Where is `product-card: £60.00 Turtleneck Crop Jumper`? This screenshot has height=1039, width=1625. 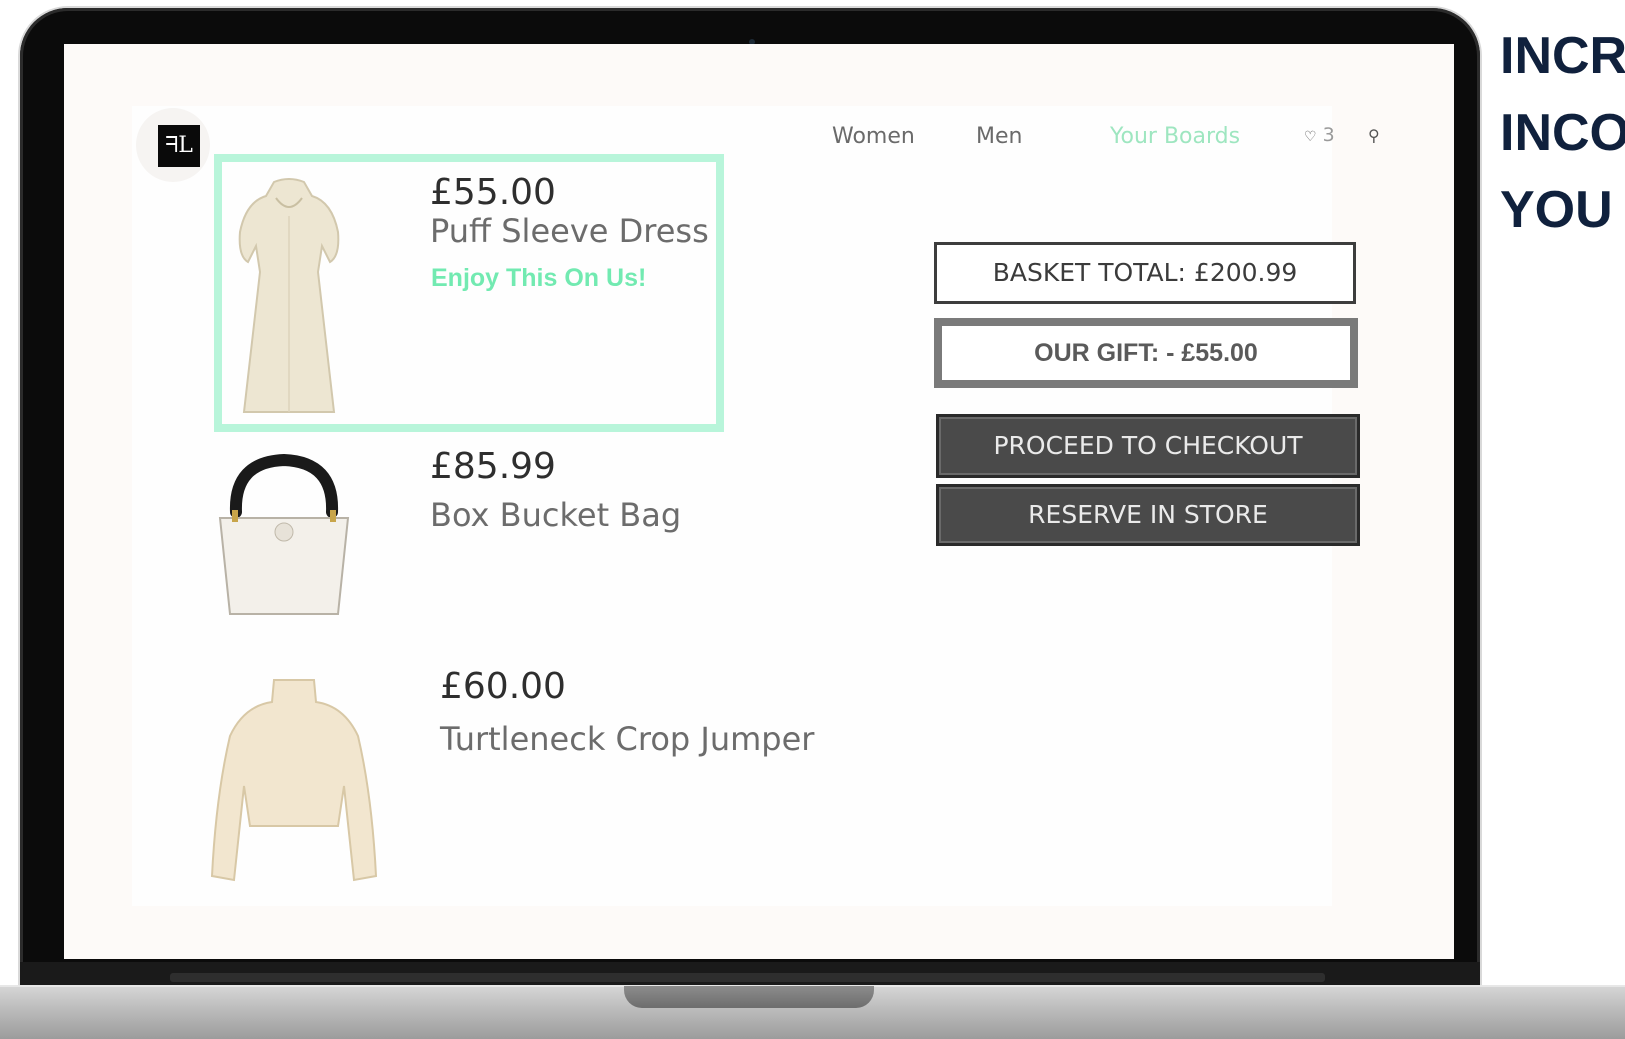
product-card: £60.00 Turtleneck Crop Jumper is located at coordinates (564, 786).